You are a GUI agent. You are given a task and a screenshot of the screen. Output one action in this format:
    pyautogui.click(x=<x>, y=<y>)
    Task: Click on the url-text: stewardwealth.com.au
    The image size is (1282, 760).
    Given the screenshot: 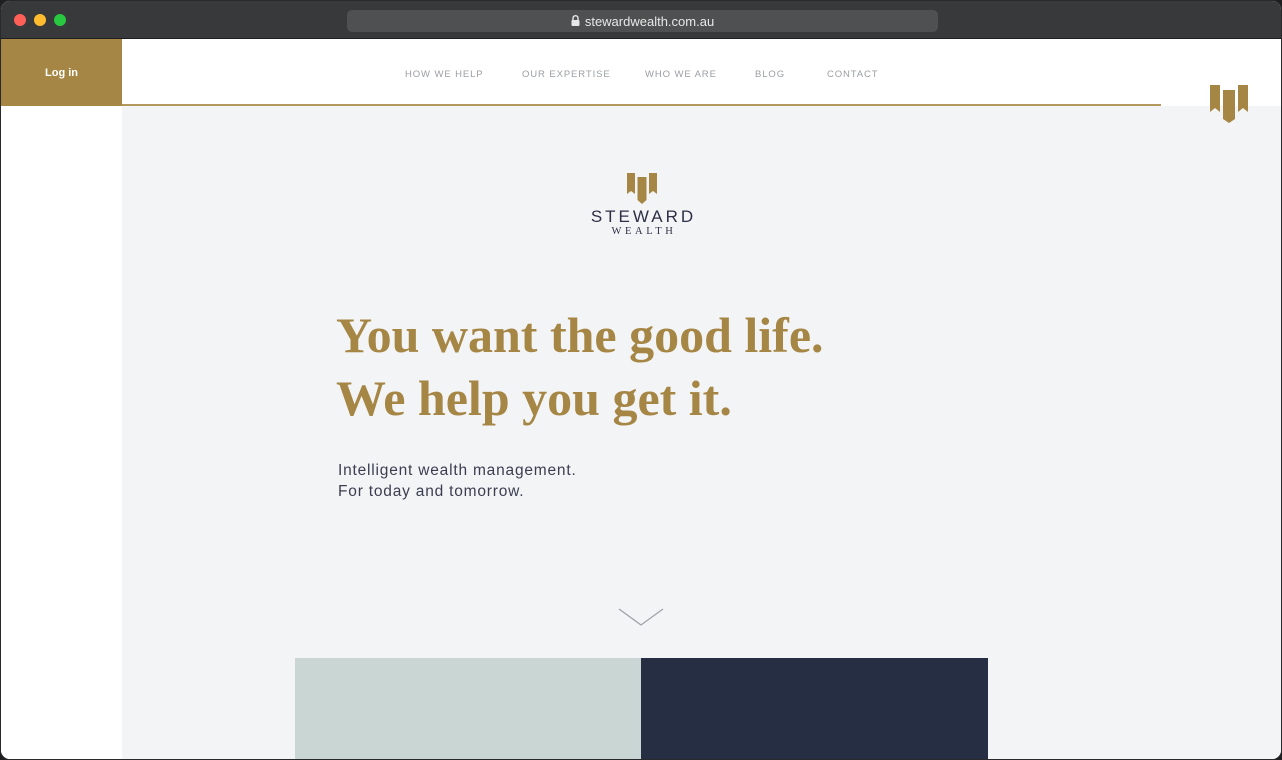 What is the action you would take?
    pyautogui.click(x=649, y=21)
    